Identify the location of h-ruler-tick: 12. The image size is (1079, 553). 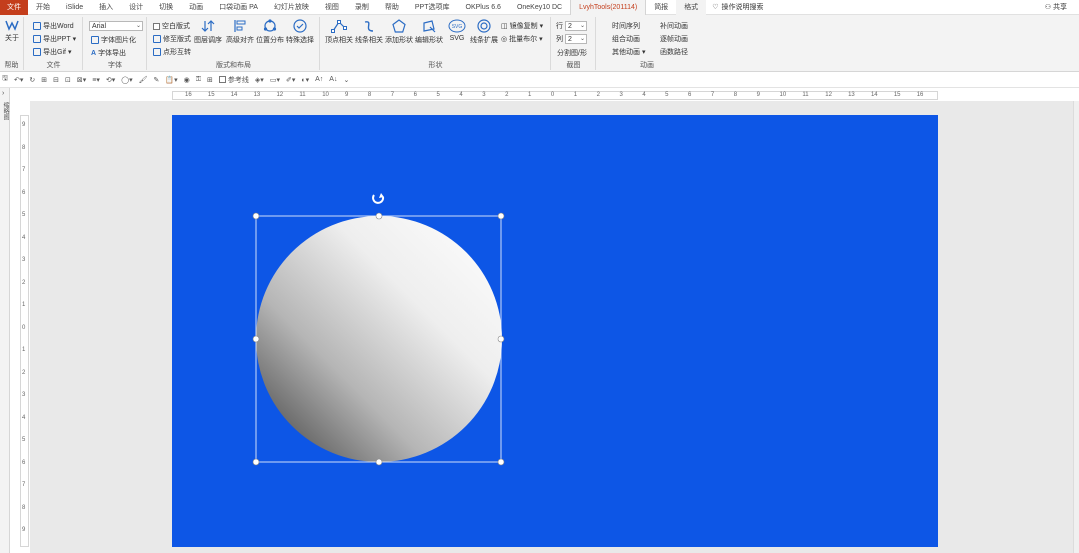
(828, 95).